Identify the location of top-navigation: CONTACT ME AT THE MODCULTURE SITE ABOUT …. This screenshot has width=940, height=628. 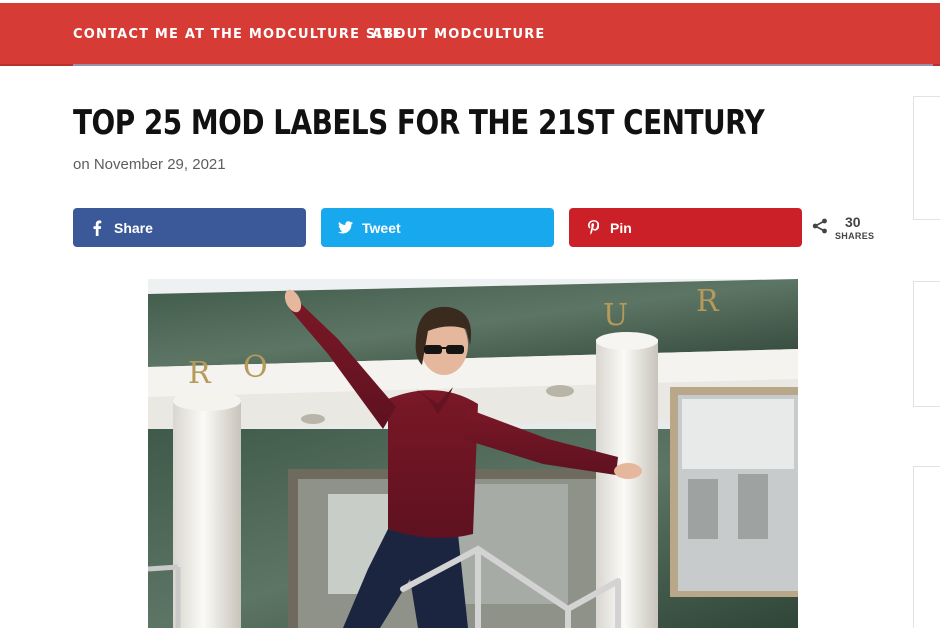
(470, 33).